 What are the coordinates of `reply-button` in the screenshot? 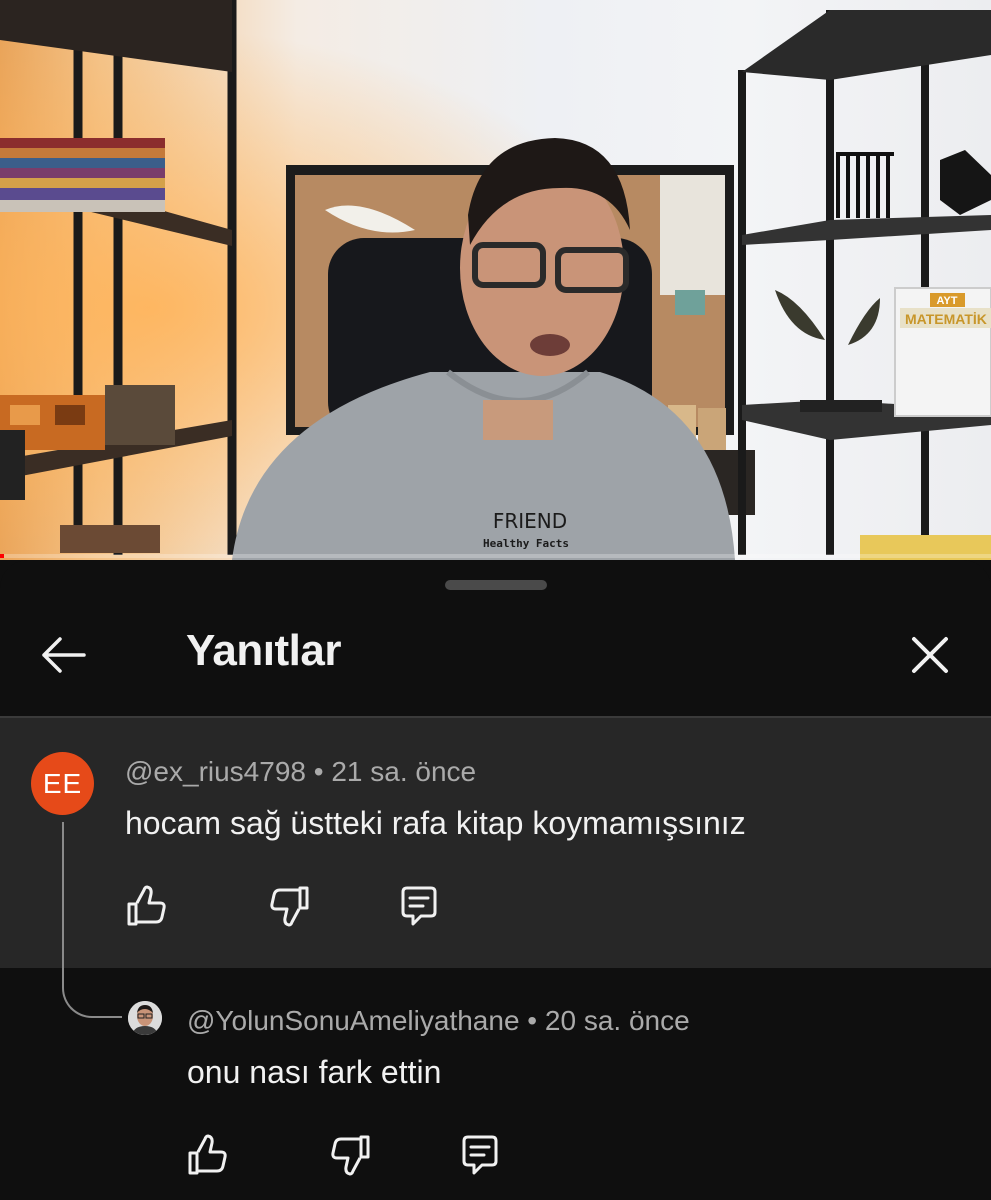 It's located at (419, 906).